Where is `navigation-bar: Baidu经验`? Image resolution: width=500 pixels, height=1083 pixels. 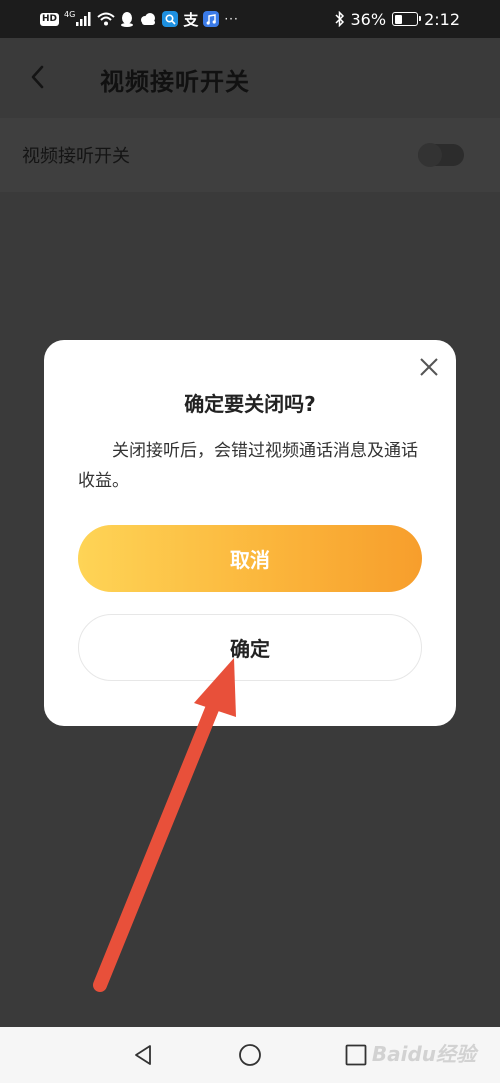
navigation-bar: Baidu经验 is located at coordinates (250, 1055).